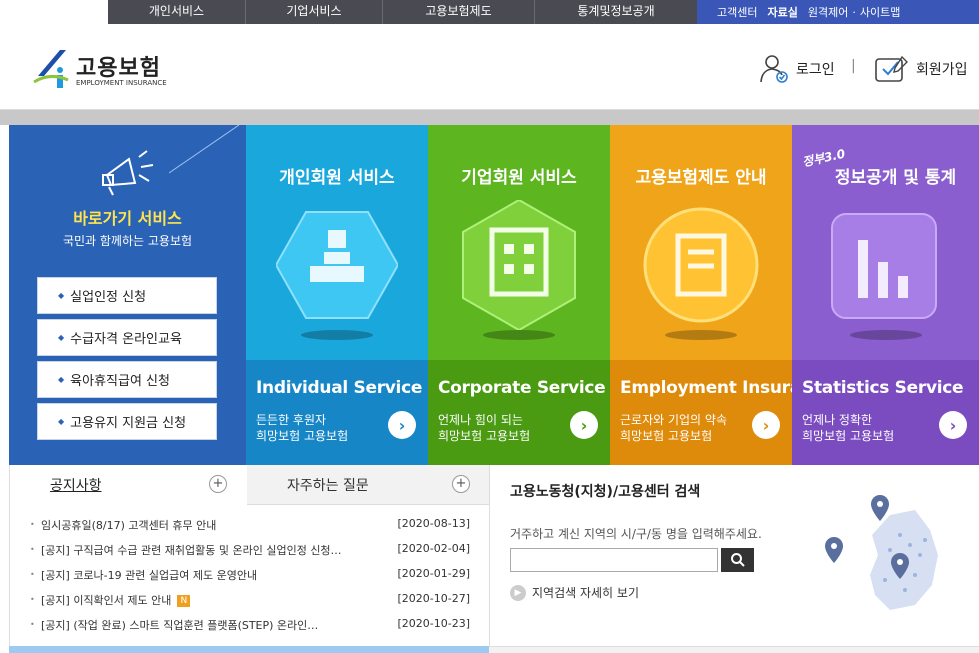 The image size is (979, 653). I want to click on service-title: 개인회원 서비스, so click(337, 178).